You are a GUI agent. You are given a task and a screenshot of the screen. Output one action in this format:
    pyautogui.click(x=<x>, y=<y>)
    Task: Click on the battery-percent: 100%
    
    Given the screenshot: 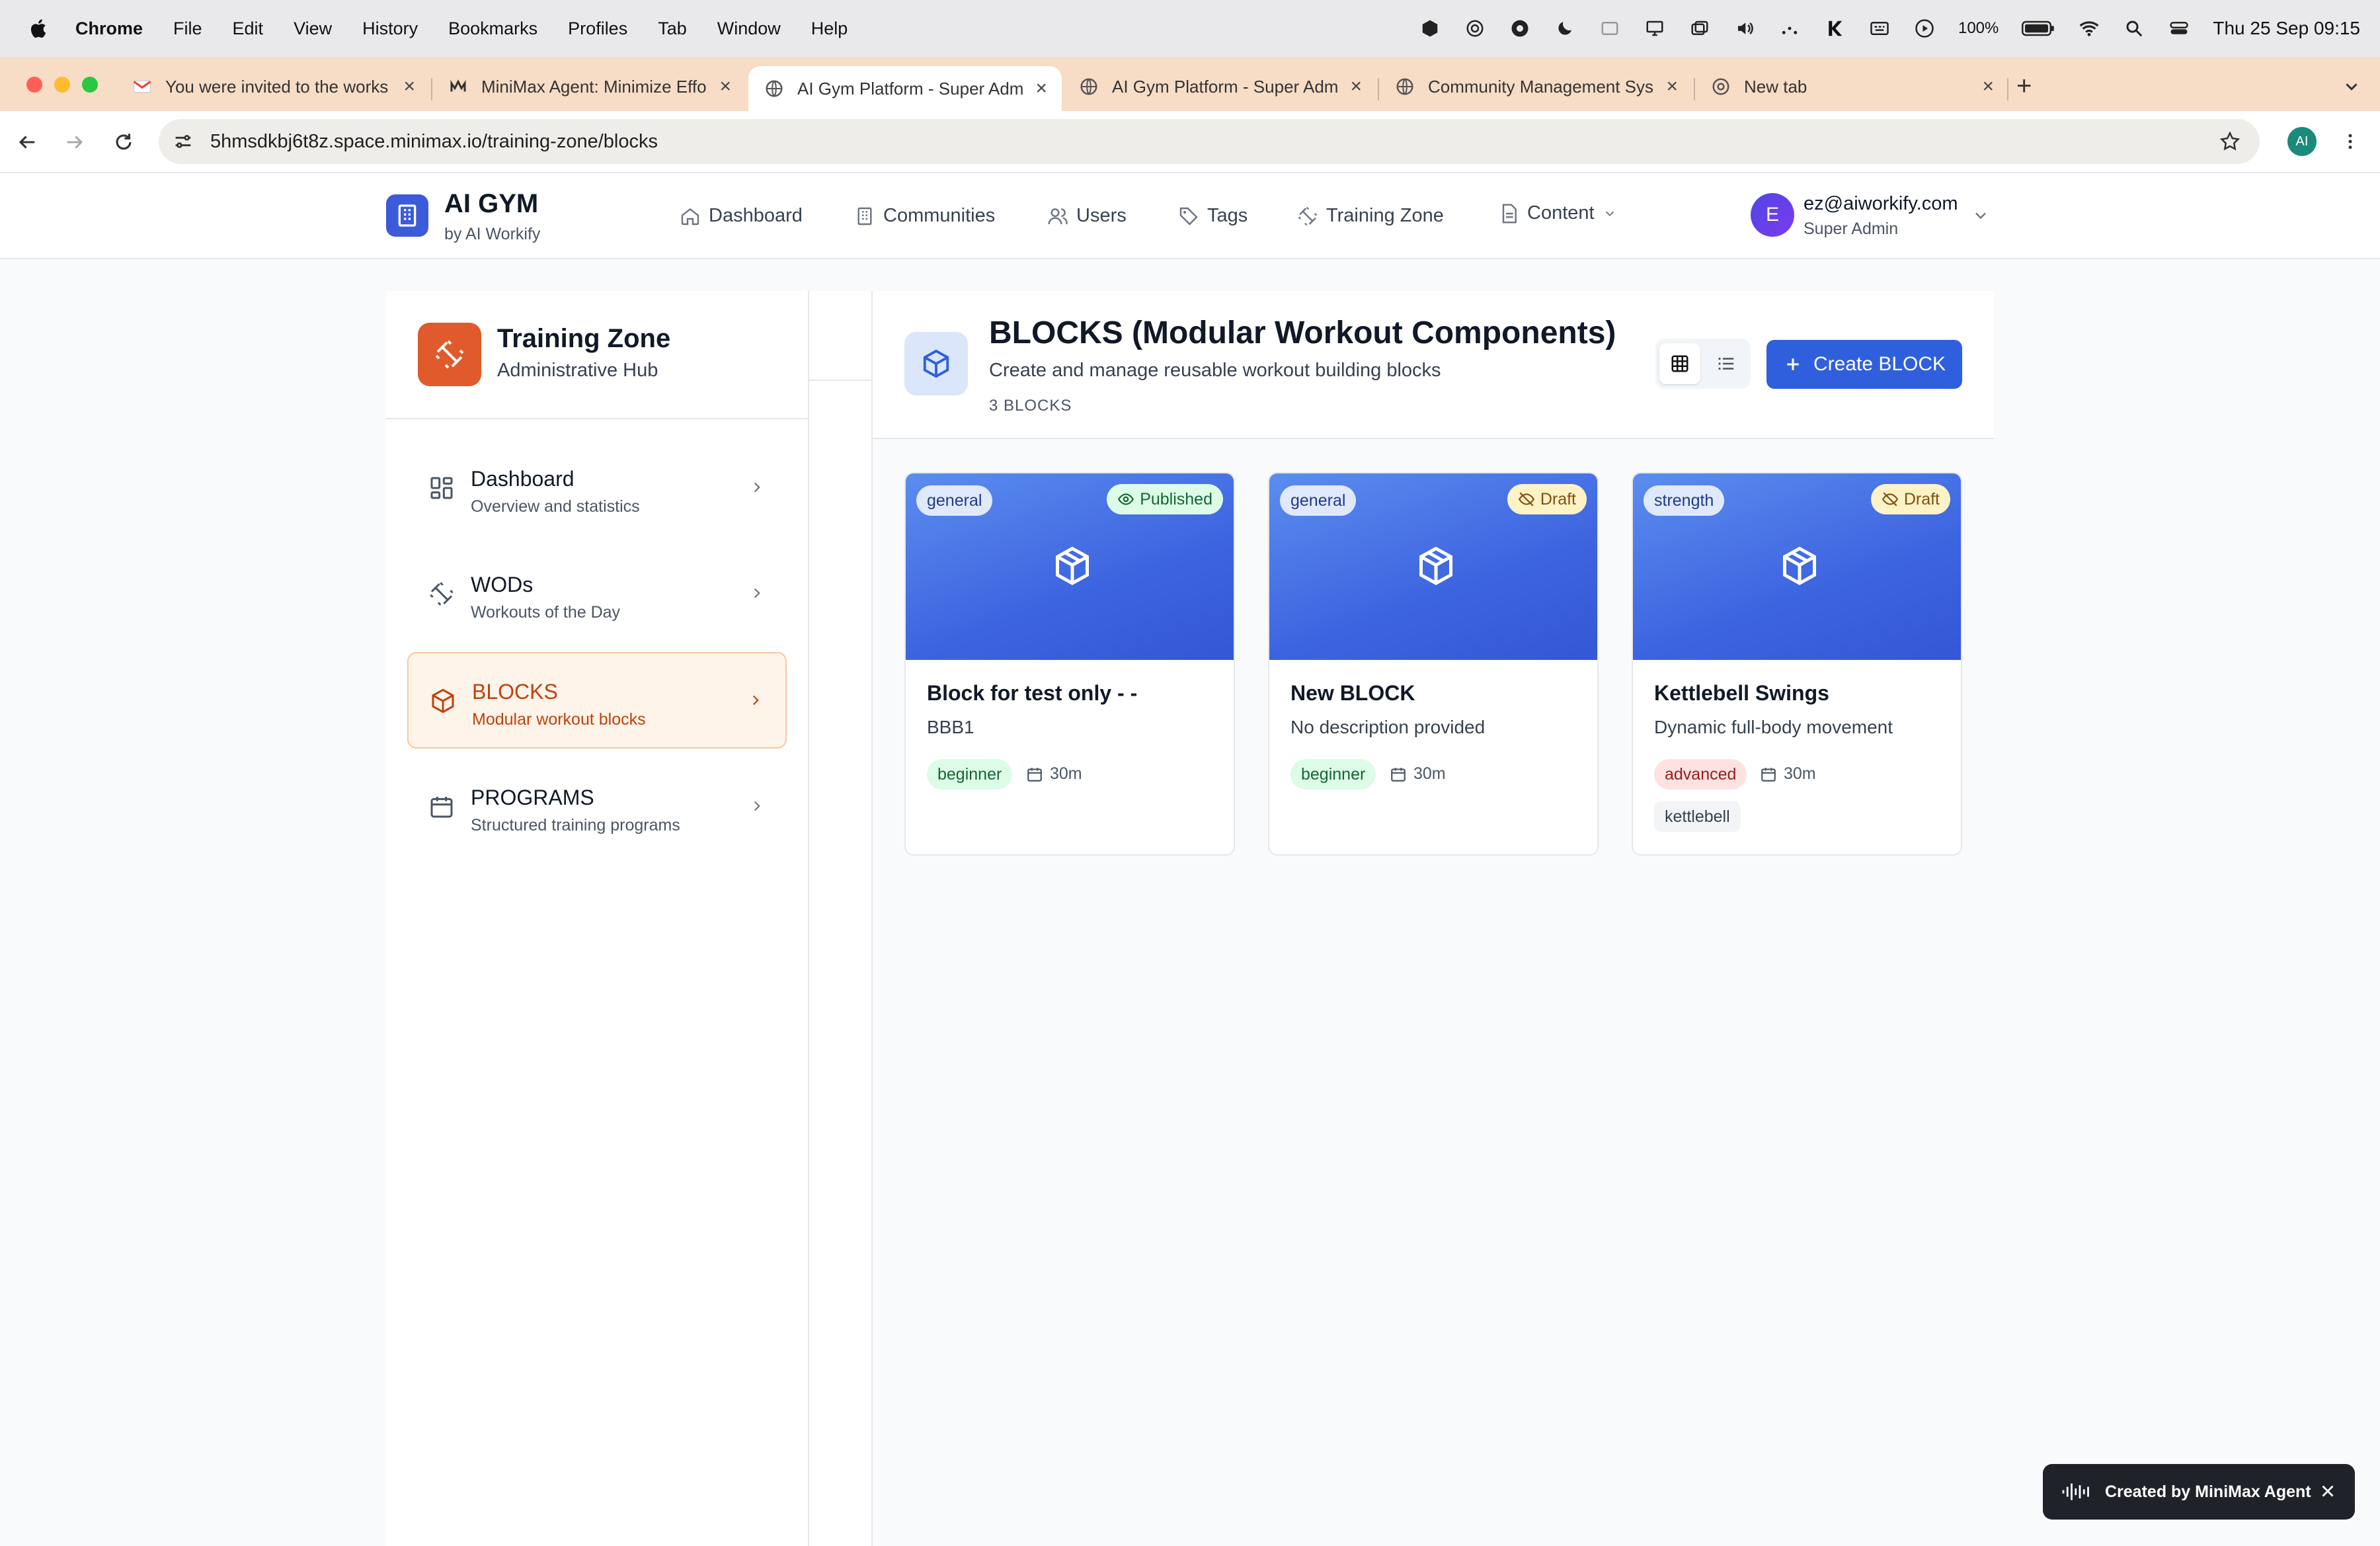 What is the action you would take?
    pyautogui.click(x=1978, y=28)
    